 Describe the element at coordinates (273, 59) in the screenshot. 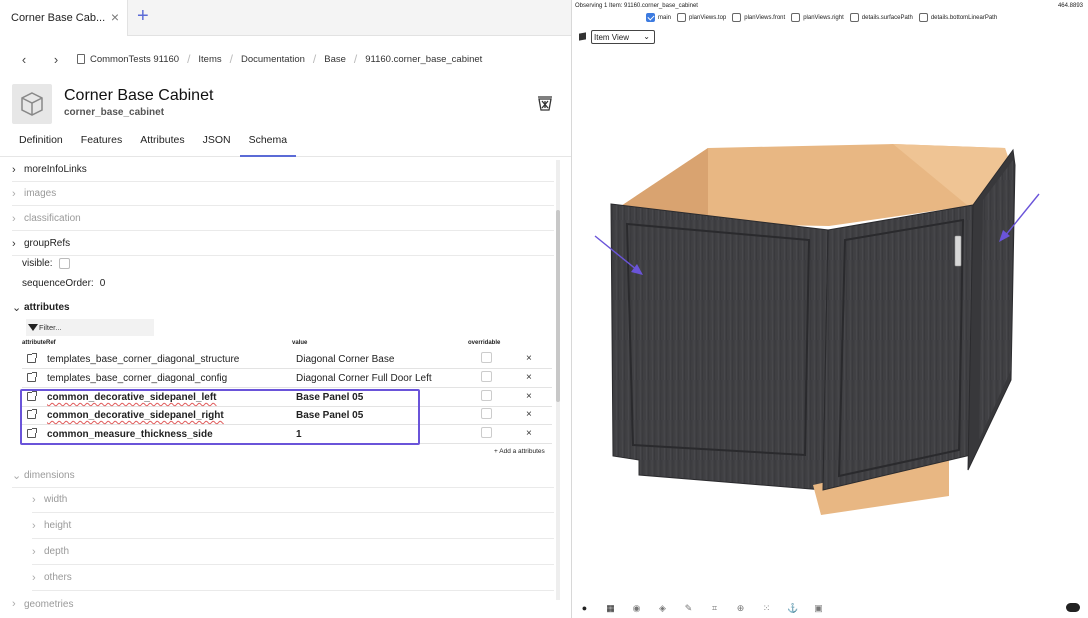

I see `breadcrumb-item: Documentation` at that location.